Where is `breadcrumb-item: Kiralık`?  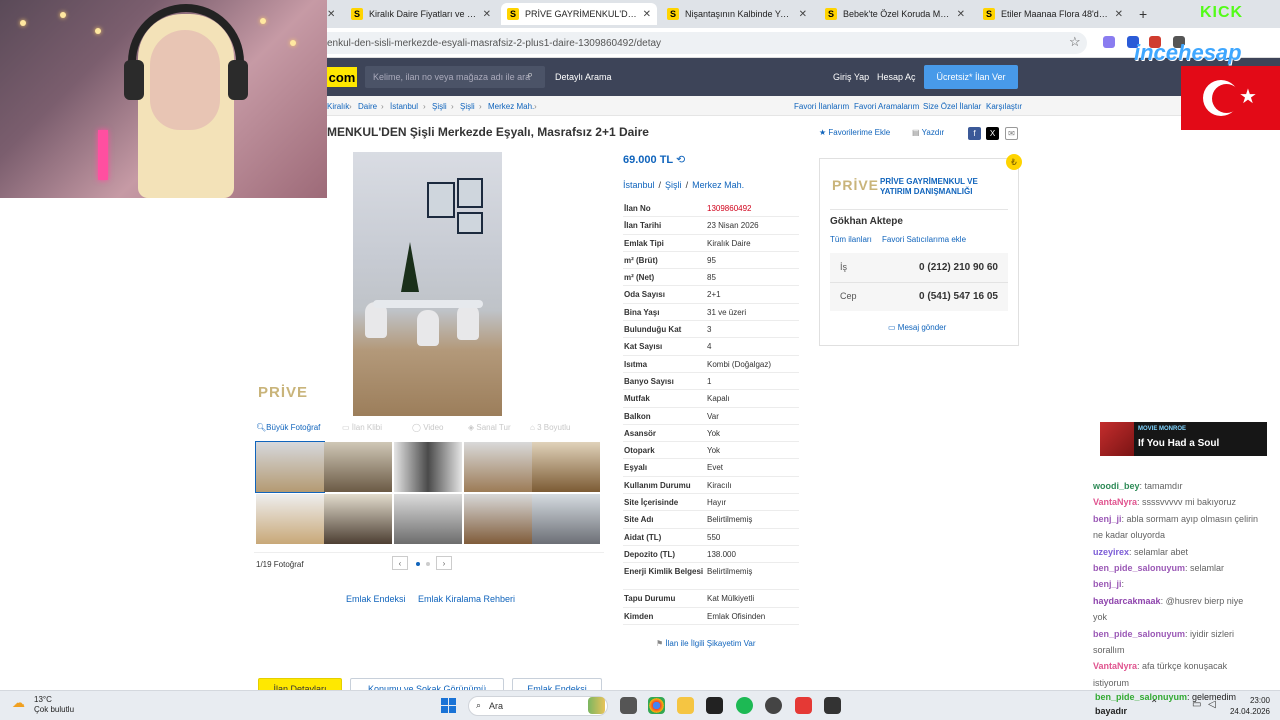
breadcrumb-item: Kiralık is located at coordinates (338, 106).